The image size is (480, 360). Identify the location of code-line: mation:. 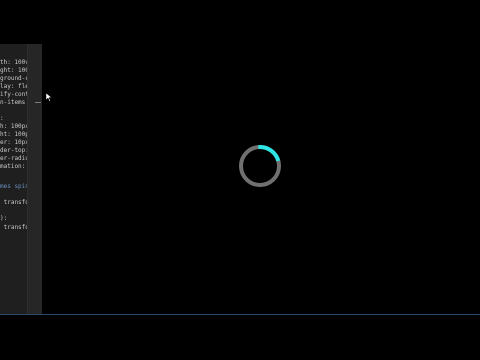
(13, 167).